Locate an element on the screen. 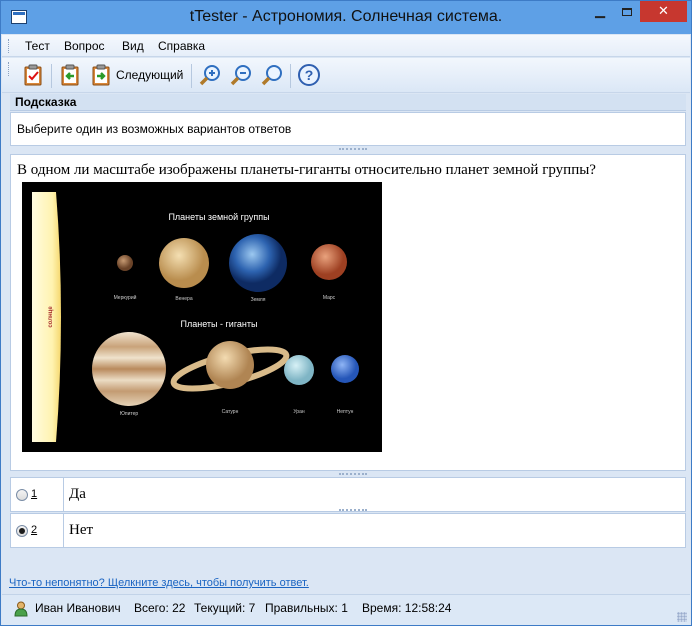  menu-test: Тест is located at coordinates (37, 46).